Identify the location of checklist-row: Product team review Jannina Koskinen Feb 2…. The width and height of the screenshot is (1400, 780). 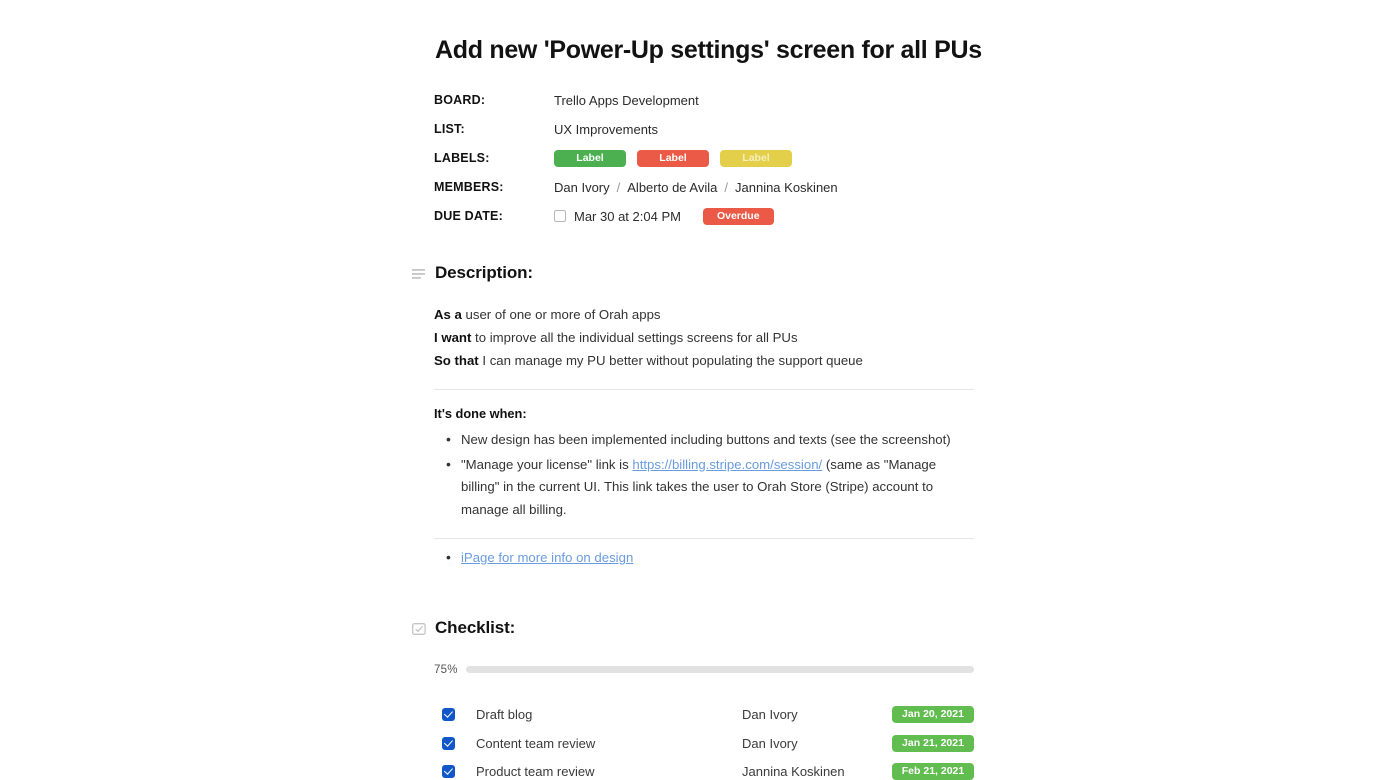
(704, 769).